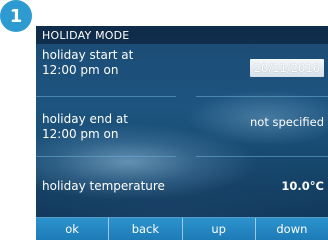  What do you see at coordinates (88, 55) in the screenshot?
I see `holiday-start-label-line1: holiday start at` at bounding box center [88, 55].